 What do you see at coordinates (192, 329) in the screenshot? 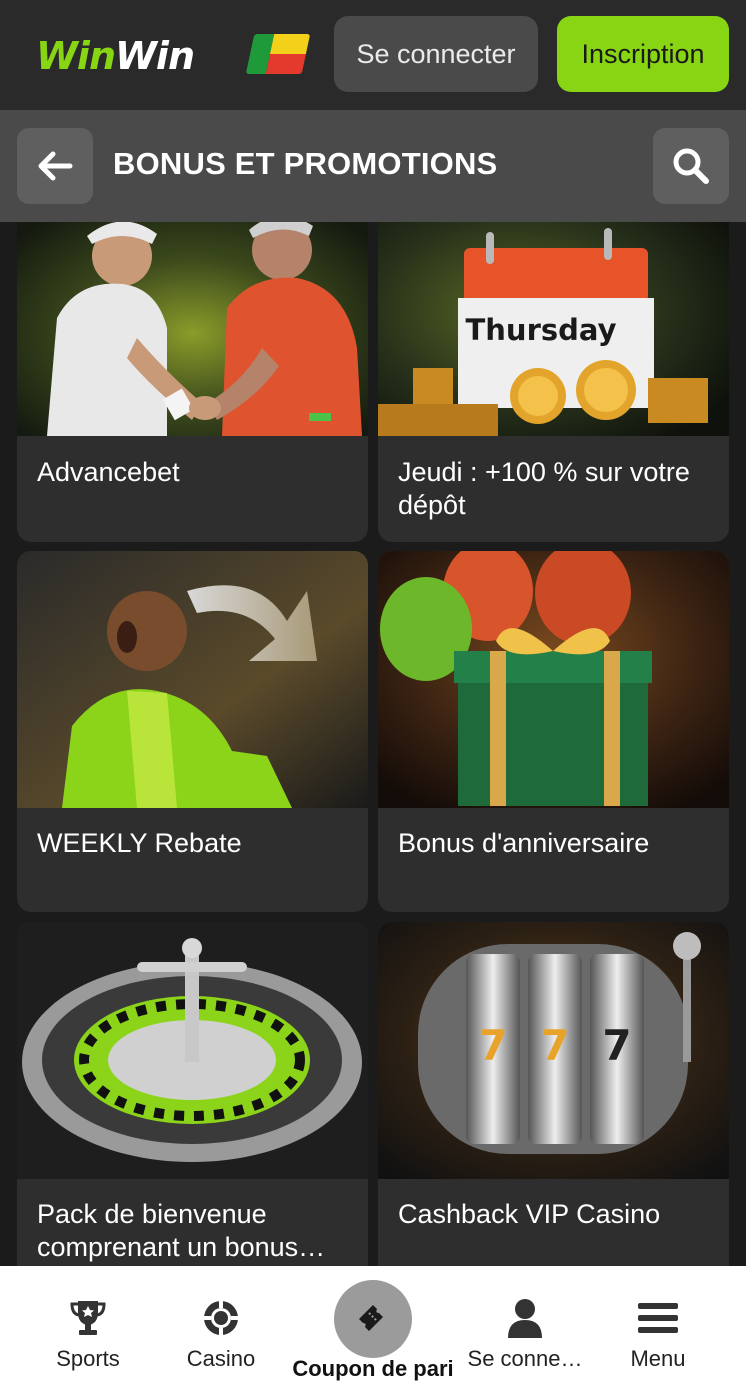
I see `promo-image-tennis-handshake` at bounding box center [192, 329].